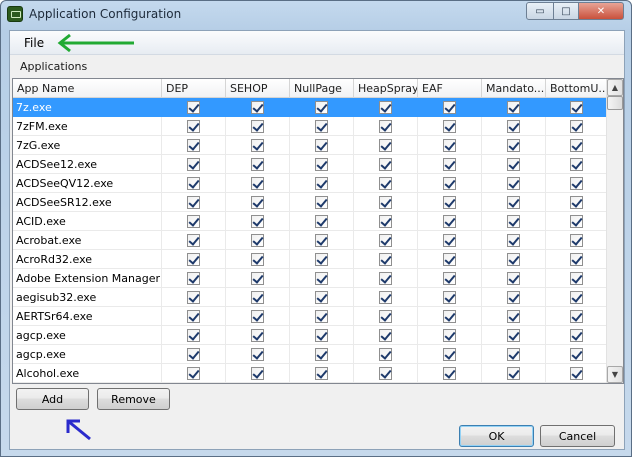 The width and height of the screenshot is (632, 457). Describe the element at coordinates (310, 183) in the screenshot. I see `table-row: ACDSeeQV12.exe` at that location.